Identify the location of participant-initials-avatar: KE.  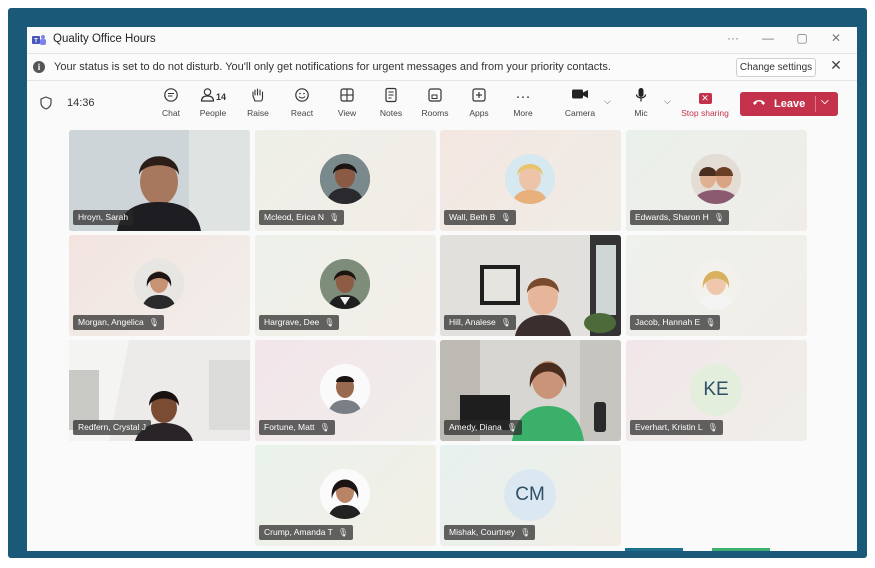
(716, 390).